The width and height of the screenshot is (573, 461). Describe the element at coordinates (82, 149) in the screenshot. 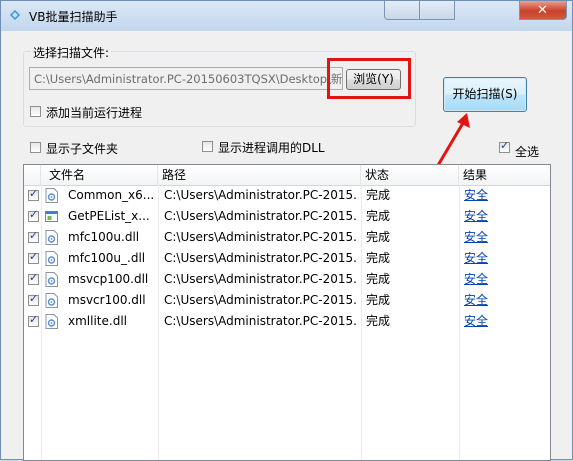

I see `show-subfolders-label: 显示子文件夹` at that location.